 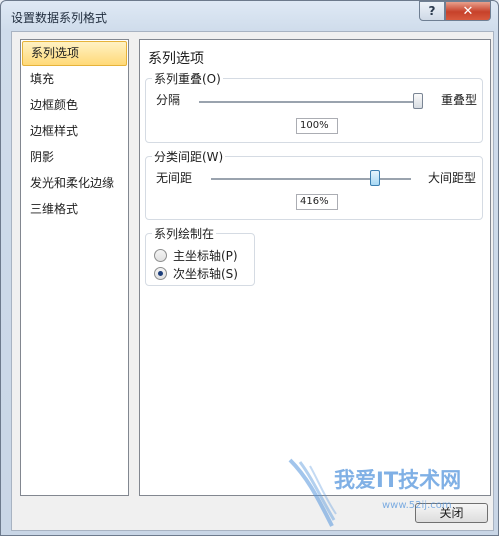 I want to click on gap-slider-thumb, so click(x=375, y=178).